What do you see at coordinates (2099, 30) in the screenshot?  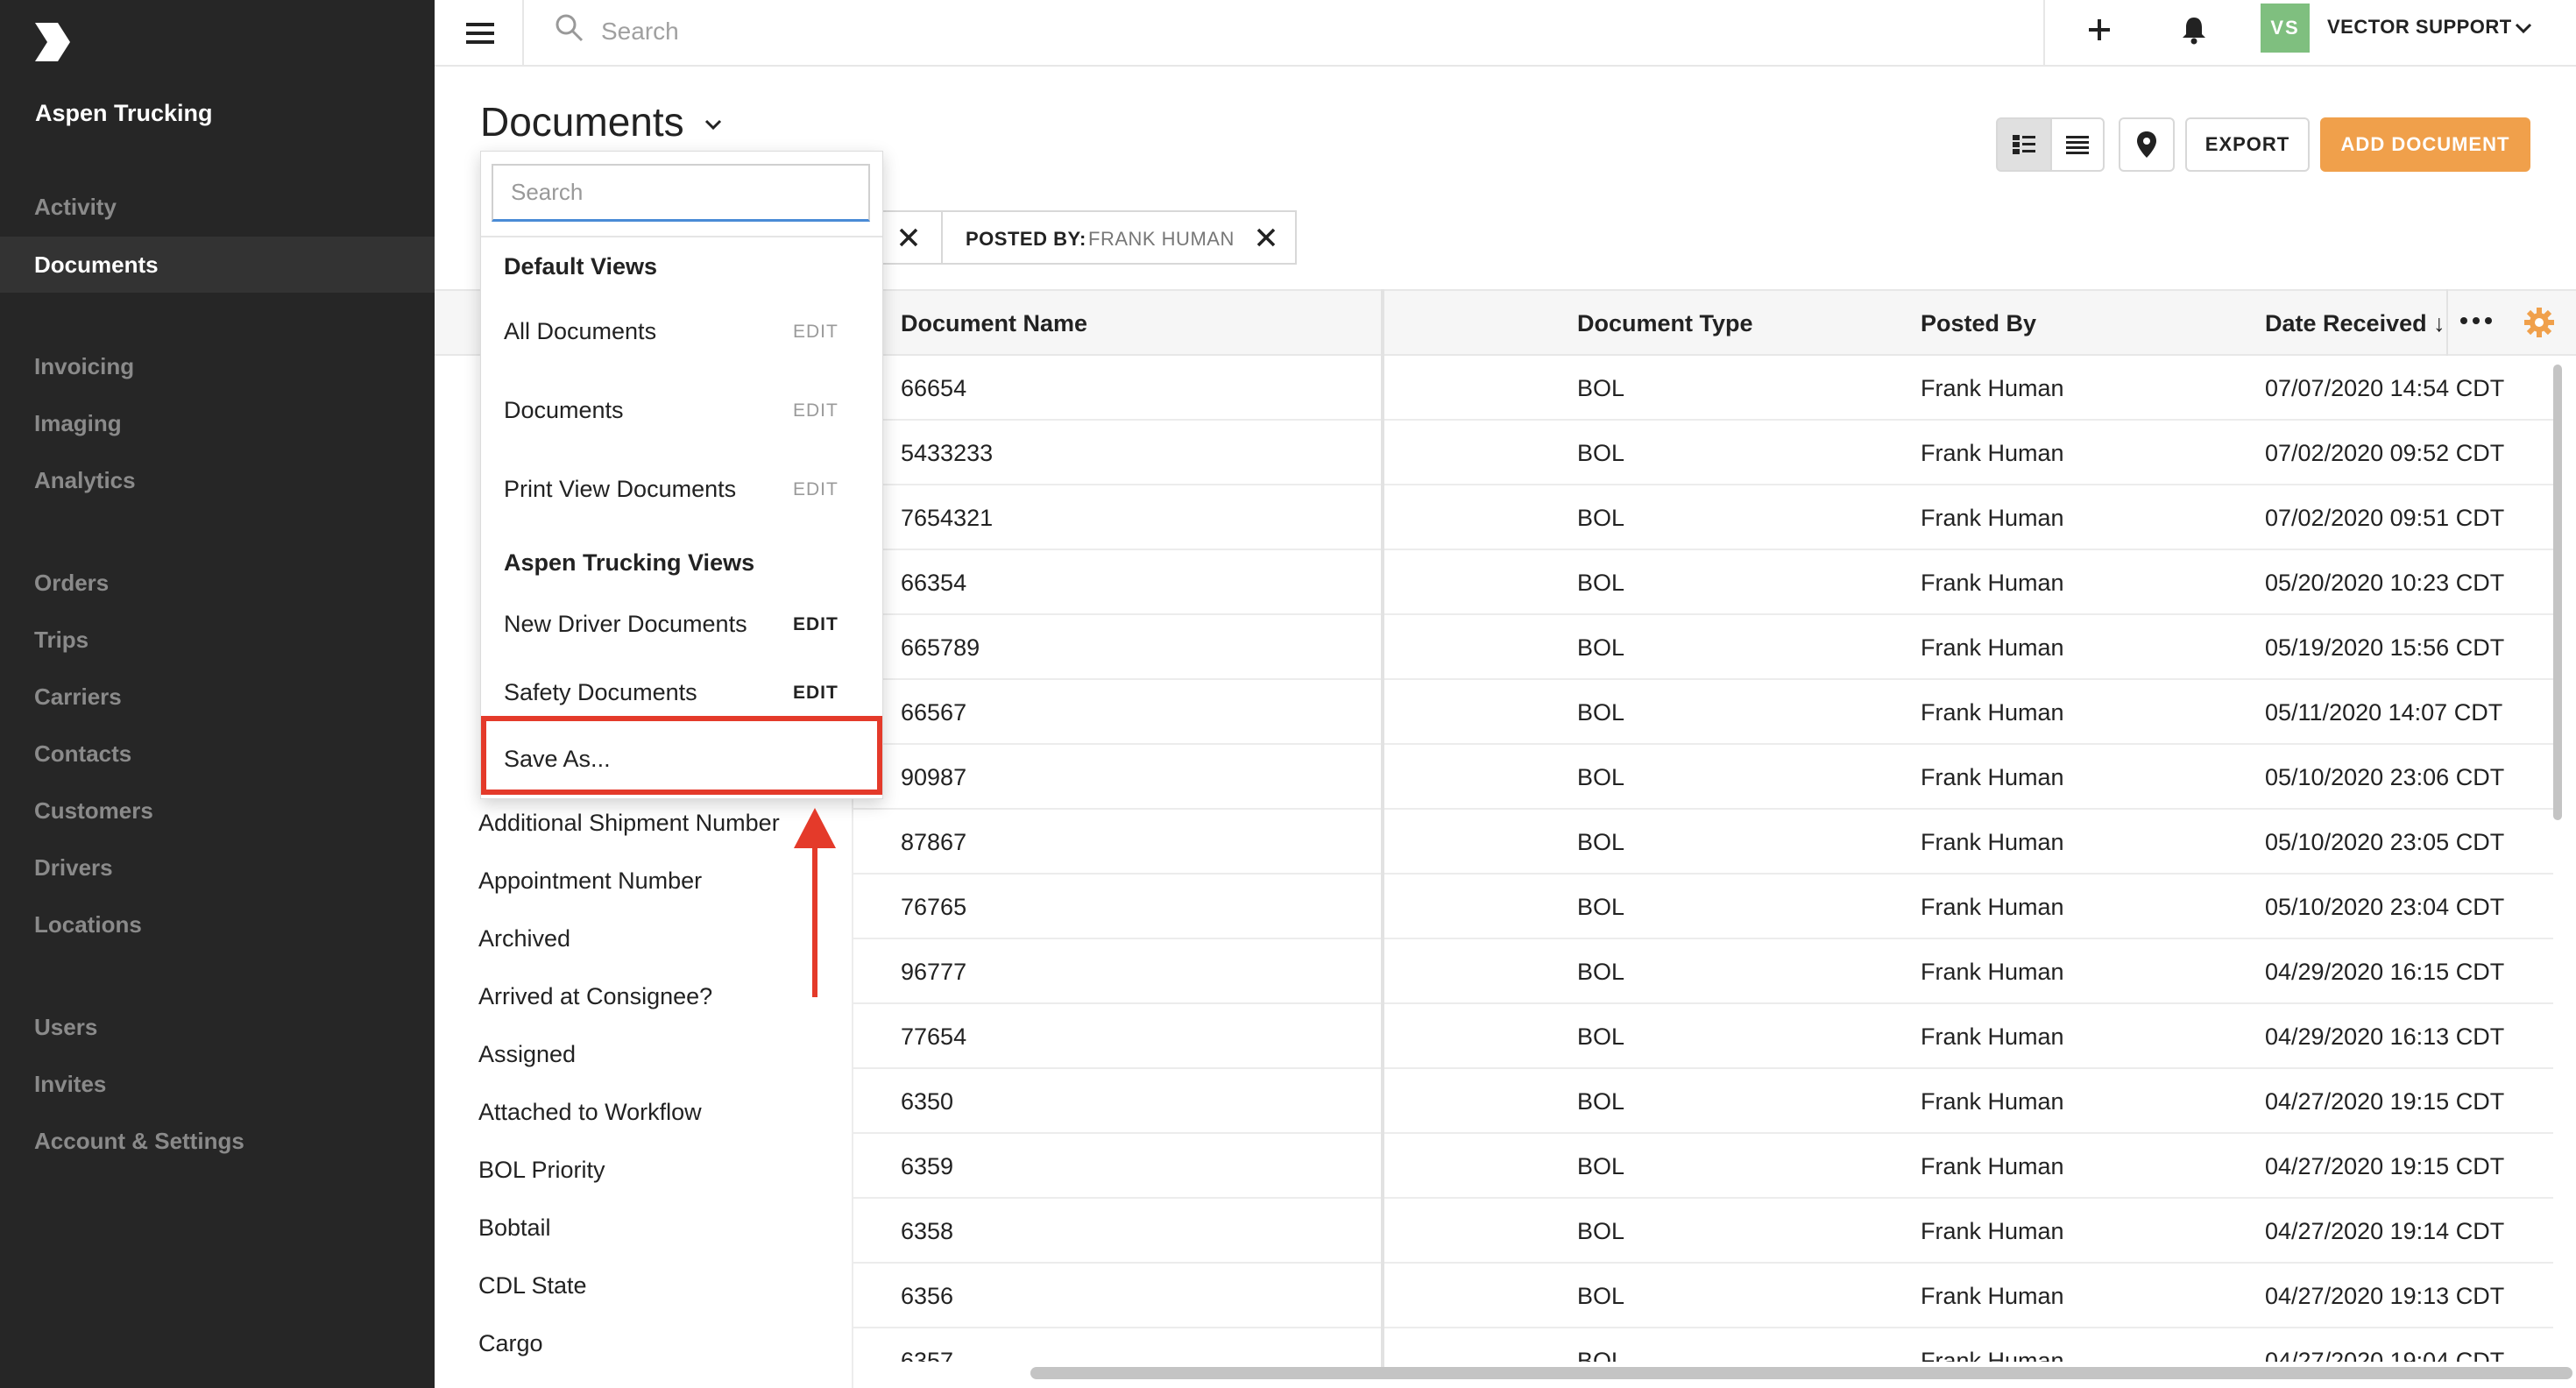 I see `plus-icon` at bounding box center [2099, 30].